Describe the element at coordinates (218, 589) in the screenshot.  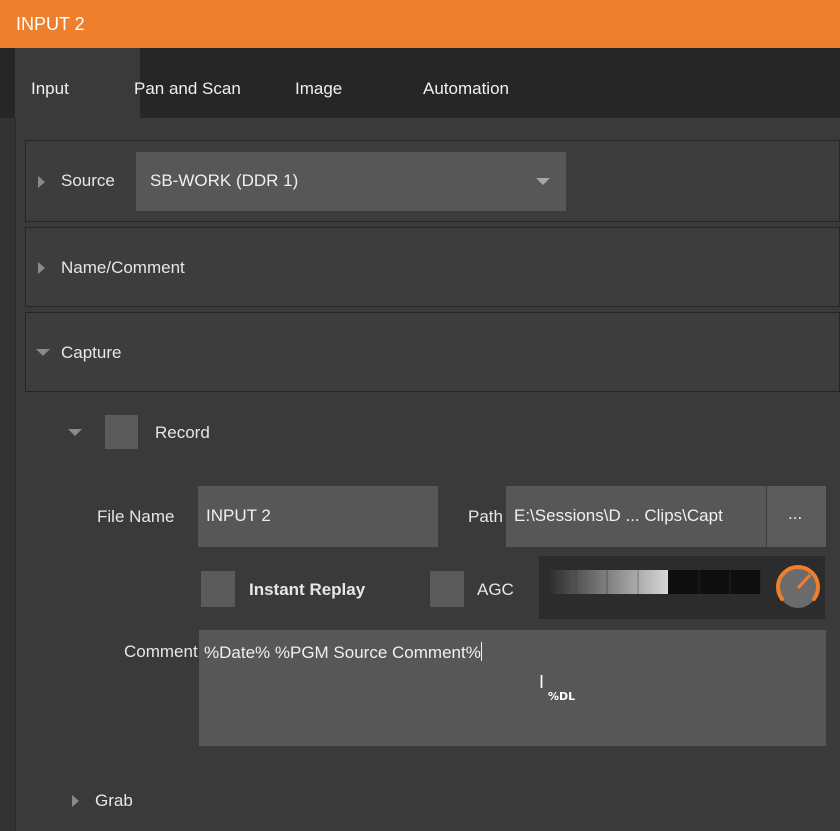
I see `instant-replay-checkbox` at that location.